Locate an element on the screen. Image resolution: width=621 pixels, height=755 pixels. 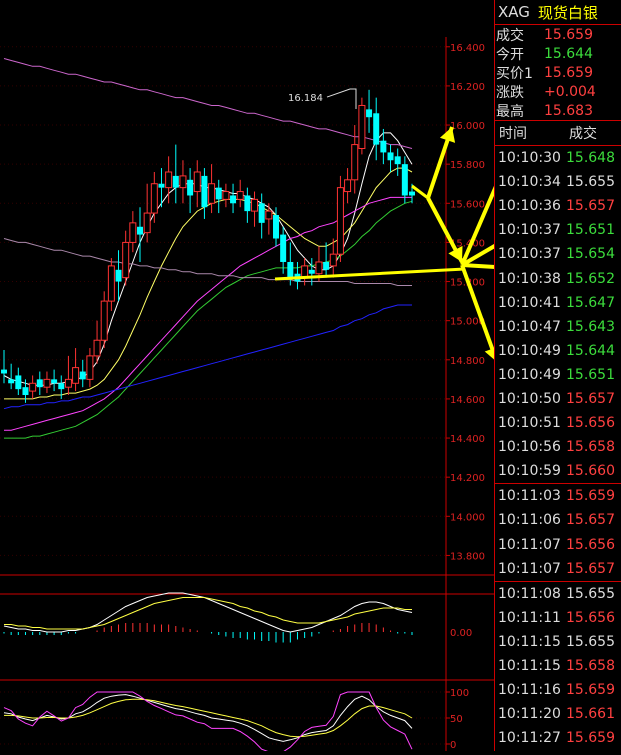
tick-time: 10:11:07 is located at coordinates (529, 568).